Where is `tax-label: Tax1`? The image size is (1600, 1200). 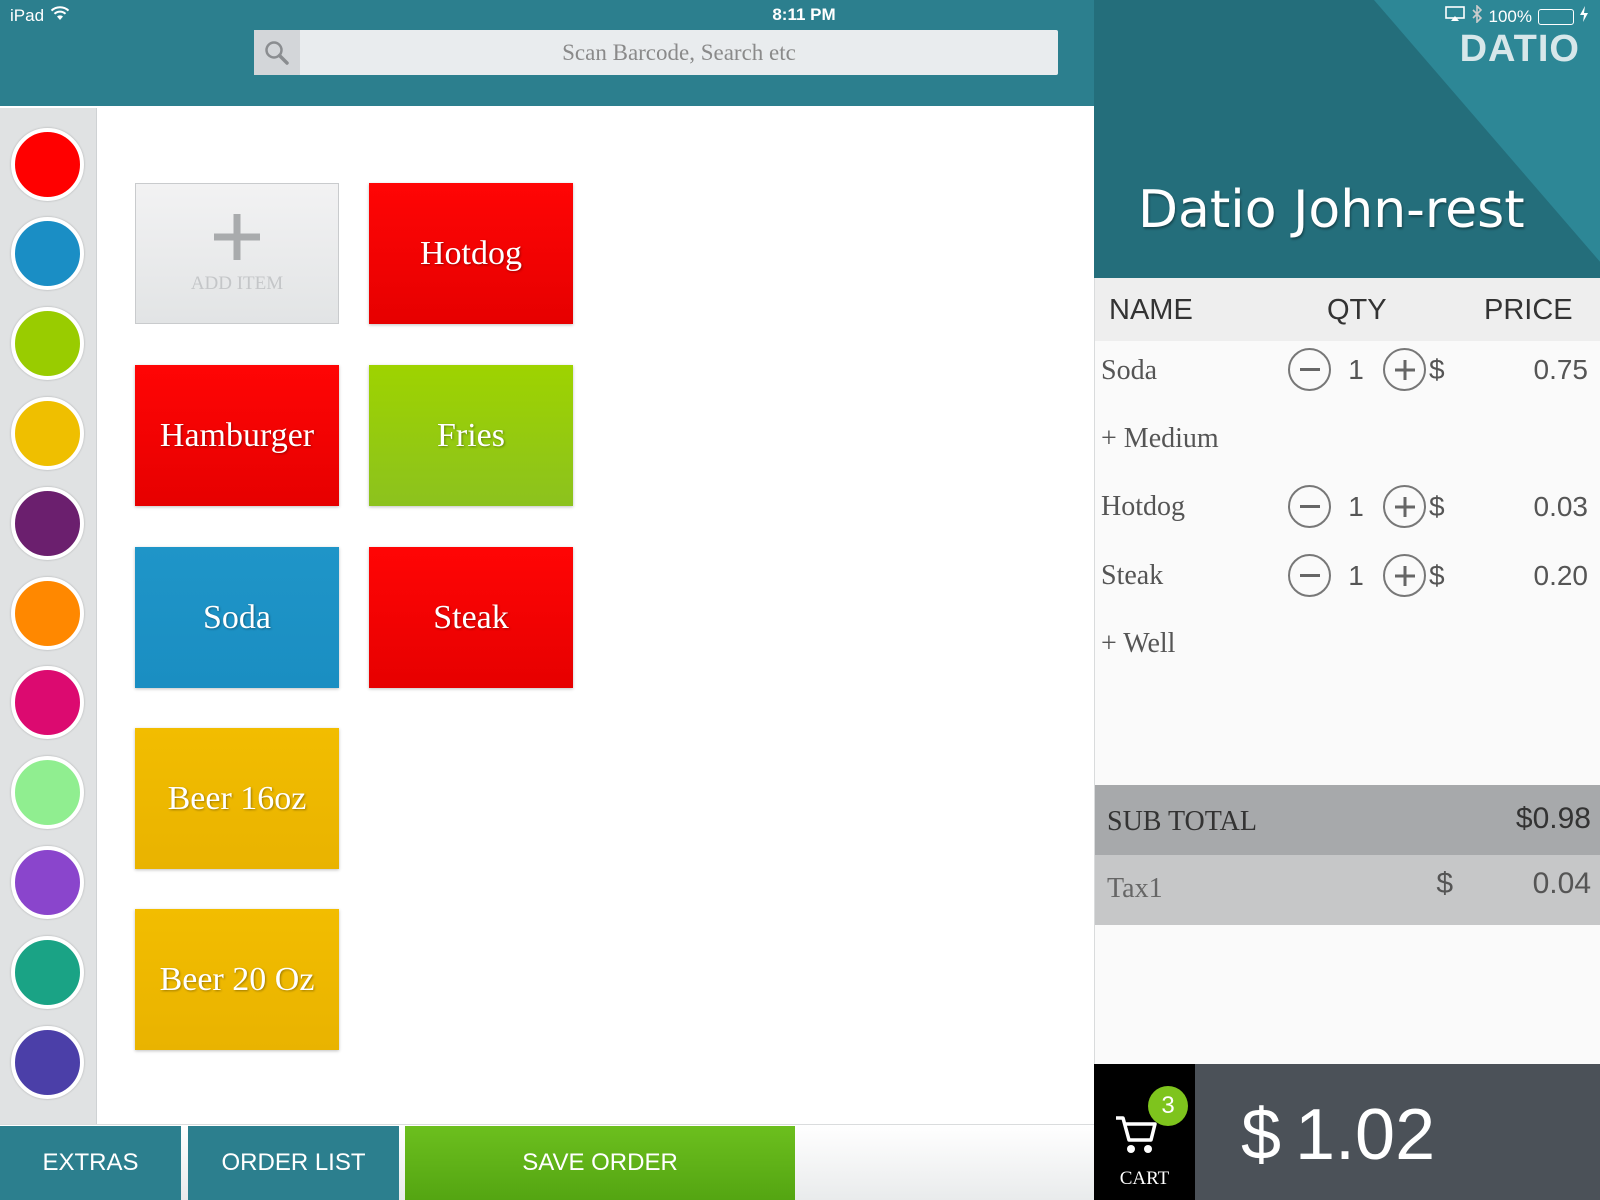
tax-label: Tax1 is located at coordinates (1135, 888).